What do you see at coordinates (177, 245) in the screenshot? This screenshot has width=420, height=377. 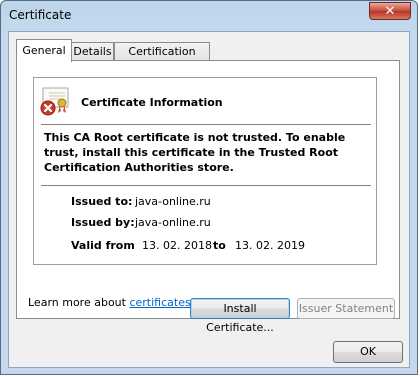 I see `valid-from-value: 13. 02. 2018` at bounding box center [177, 245].